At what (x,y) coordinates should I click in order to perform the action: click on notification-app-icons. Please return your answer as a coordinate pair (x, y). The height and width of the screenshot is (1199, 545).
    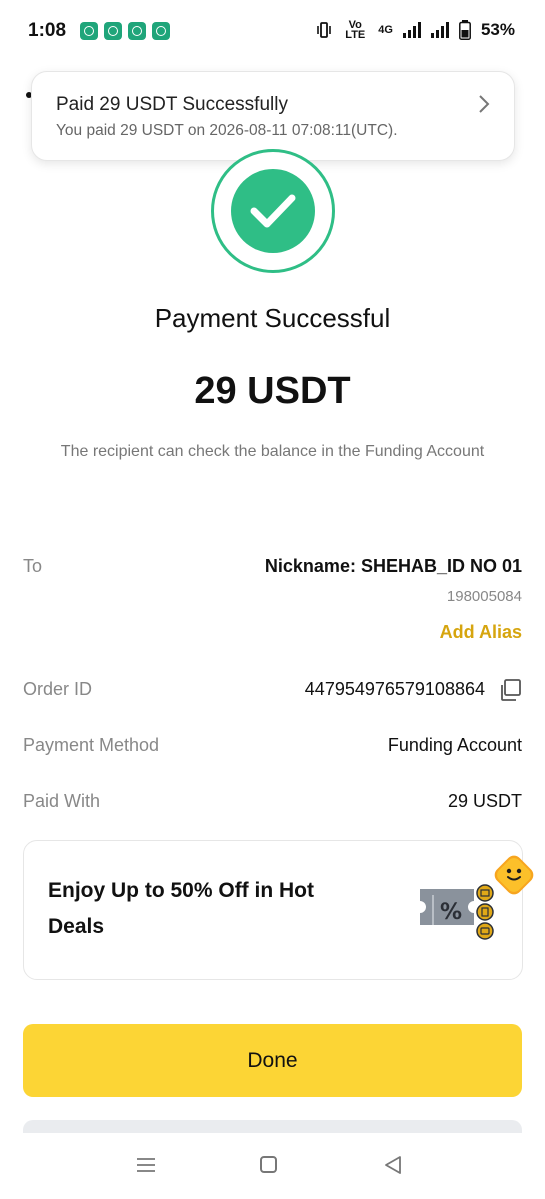
    Looking at the image, I should click on (125, 31).